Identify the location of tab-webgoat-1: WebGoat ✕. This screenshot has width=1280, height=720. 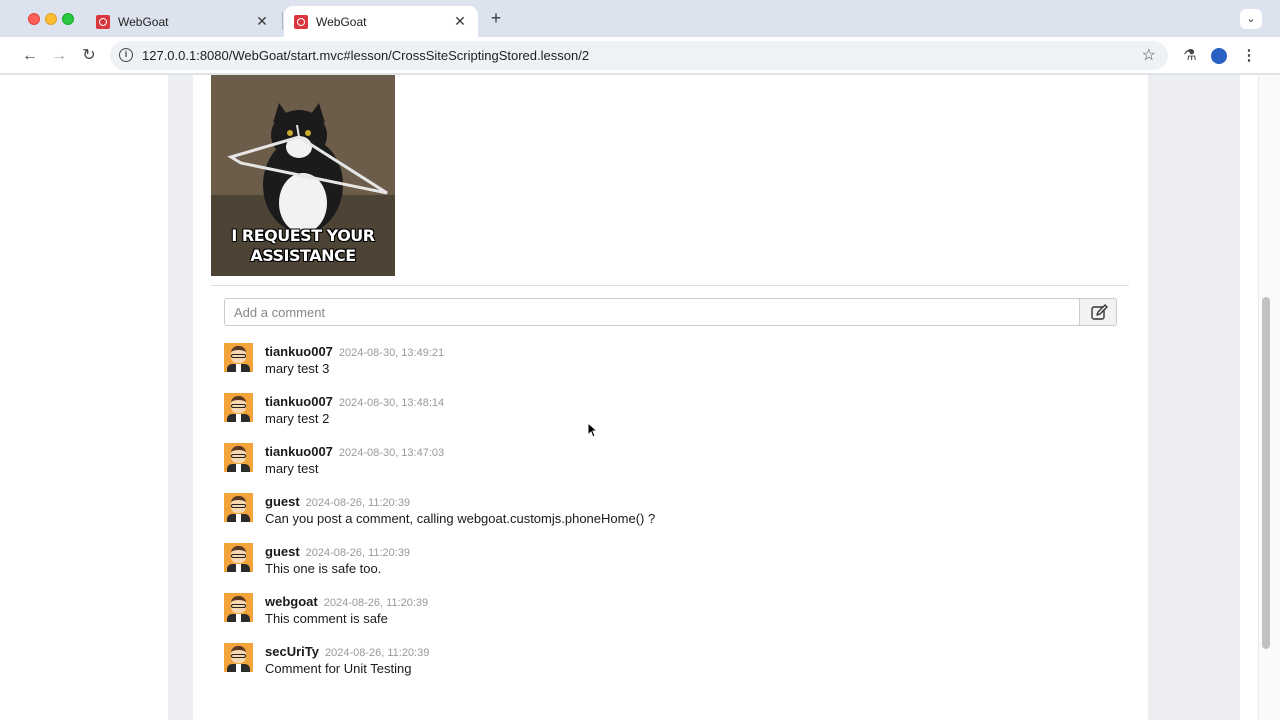
(183, 21).